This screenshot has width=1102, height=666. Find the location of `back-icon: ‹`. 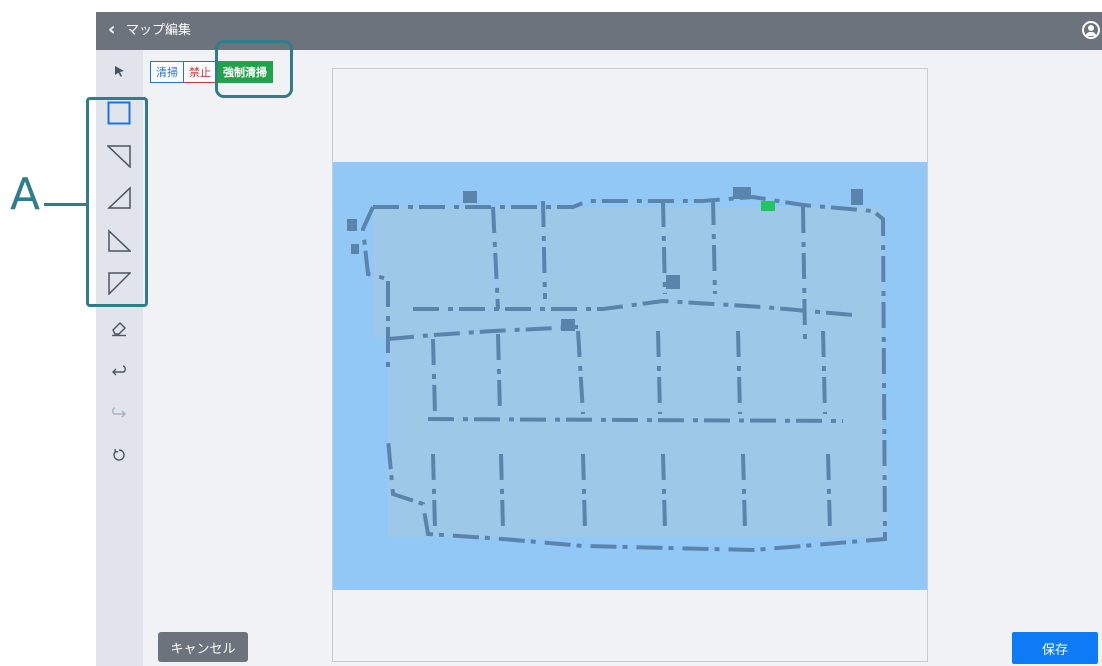

back-icon: ‹ is located at coordinates (111, 30).